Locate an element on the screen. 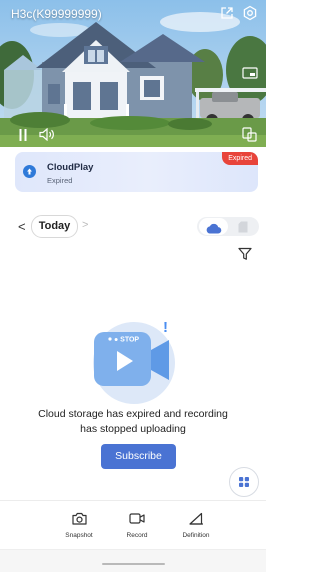  snapshot-button: Snapshot is located at coordinates (79, 524).